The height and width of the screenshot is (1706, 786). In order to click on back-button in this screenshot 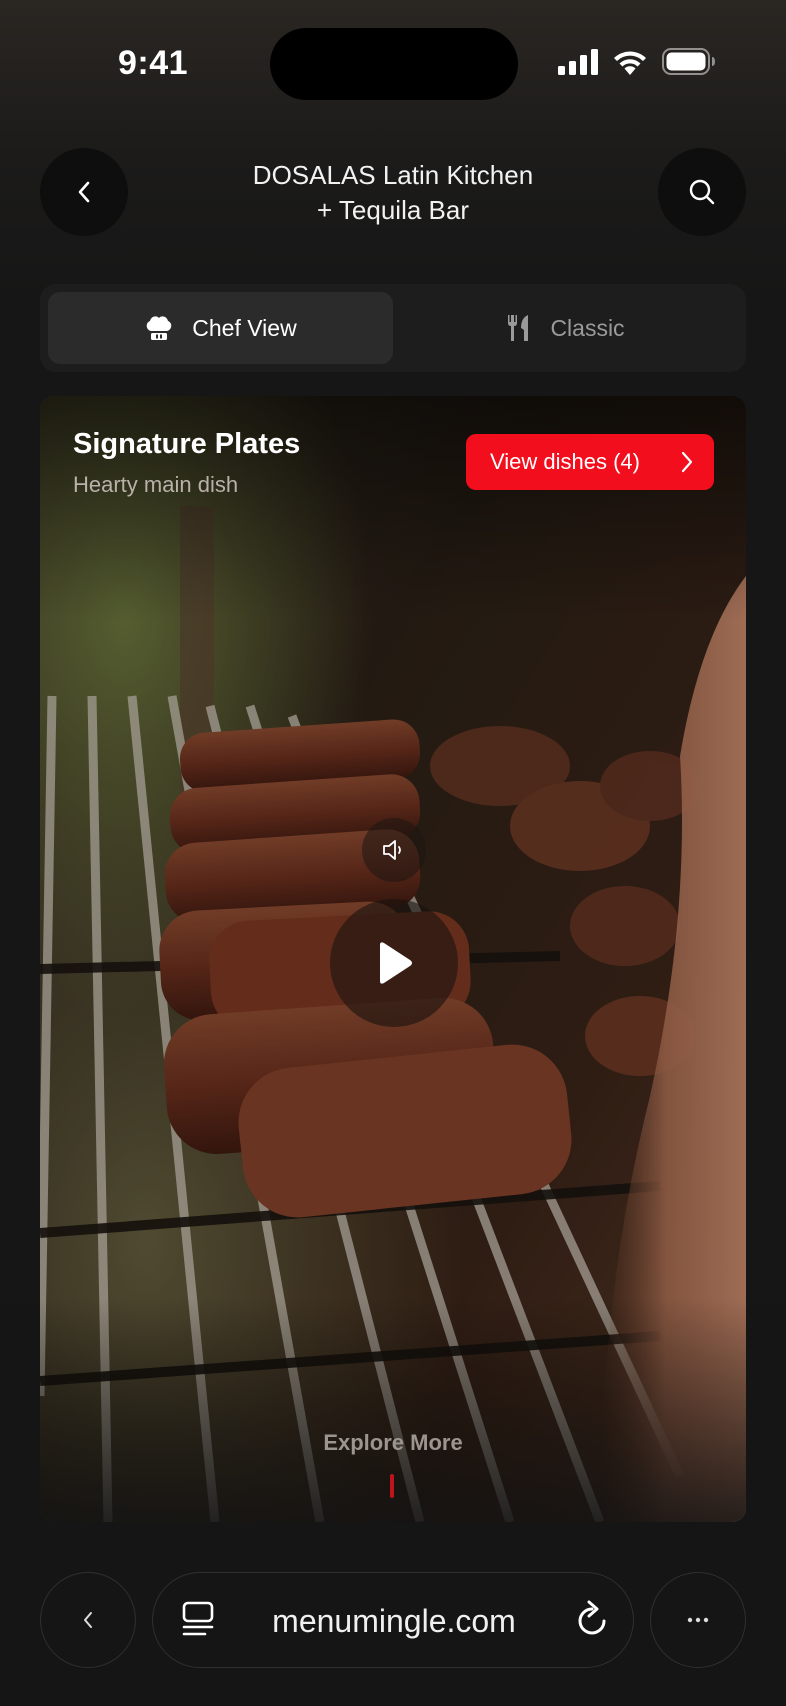, I will do `click(84, 192)`.